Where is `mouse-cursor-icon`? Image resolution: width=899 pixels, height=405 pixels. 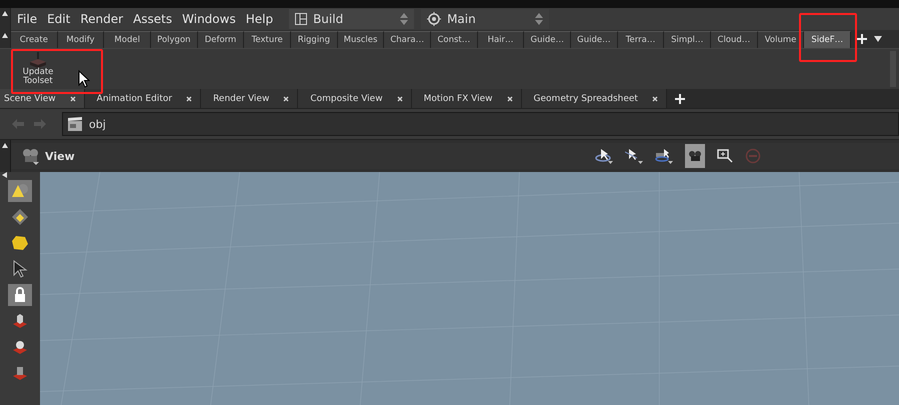 mouse-cursor-icon is located at coordinates (84, 79).